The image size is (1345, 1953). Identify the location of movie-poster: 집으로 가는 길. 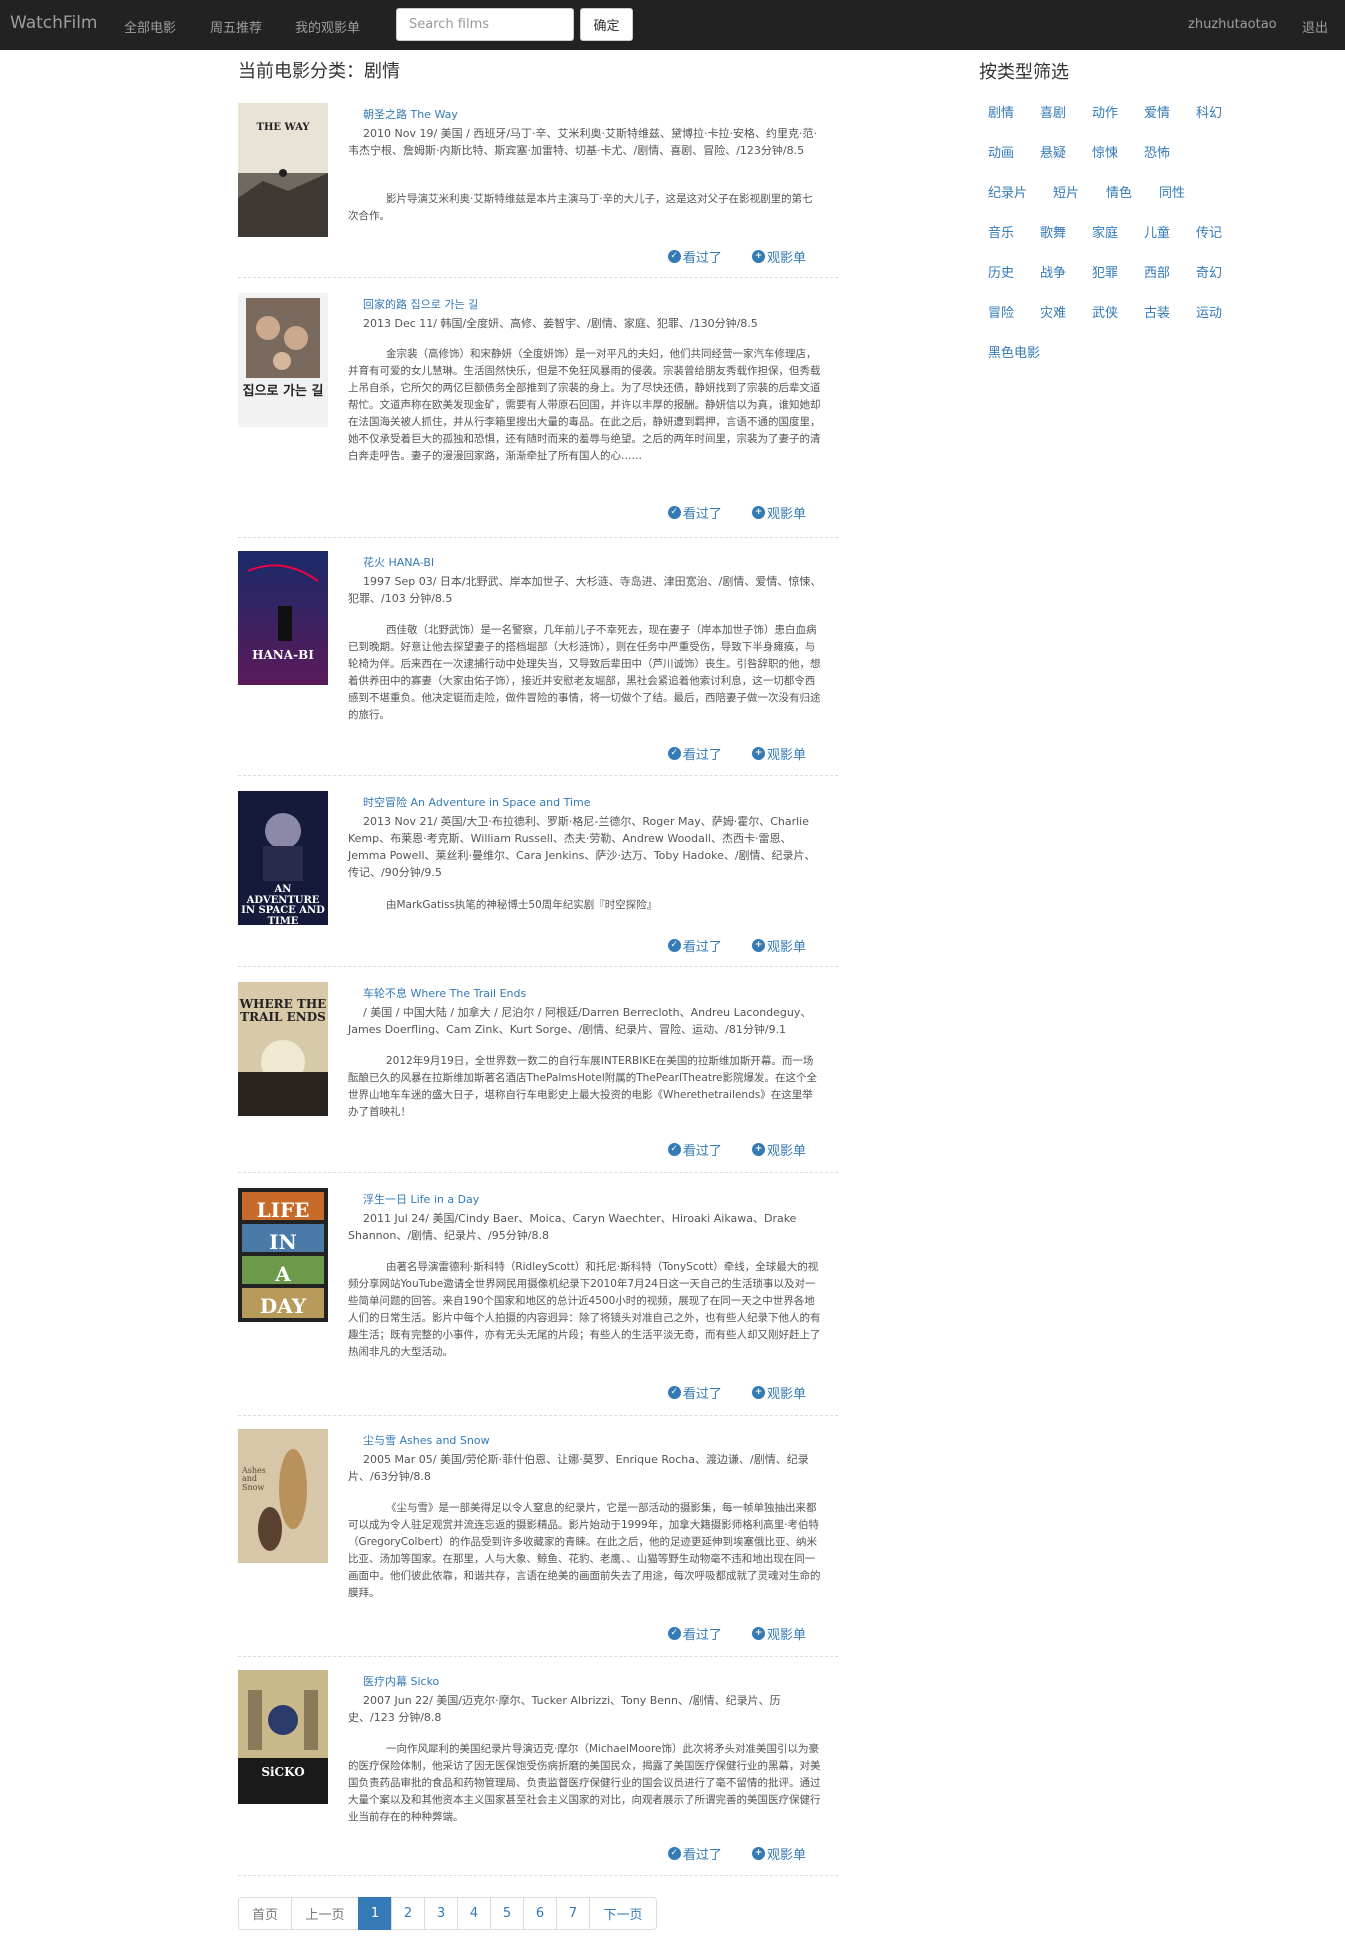
(283, 360).